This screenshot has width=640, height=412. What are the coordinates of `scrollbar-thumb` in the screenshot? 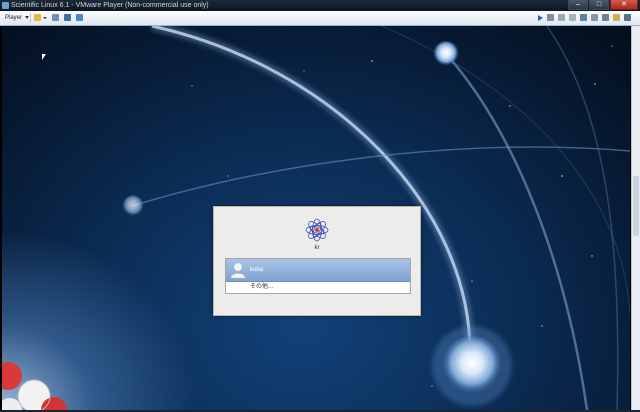 It's located at (636, 206).